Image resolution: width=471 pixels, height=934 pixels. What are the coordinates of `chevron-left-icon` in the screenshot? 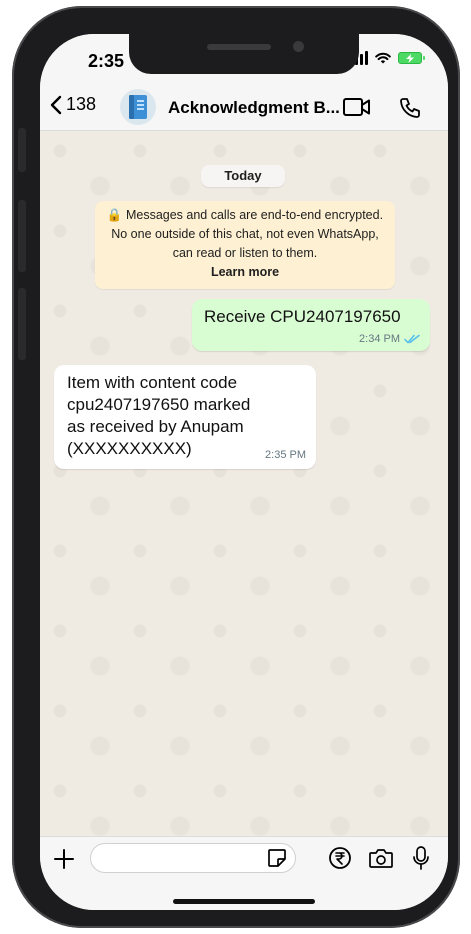 It's located at (56, 104).